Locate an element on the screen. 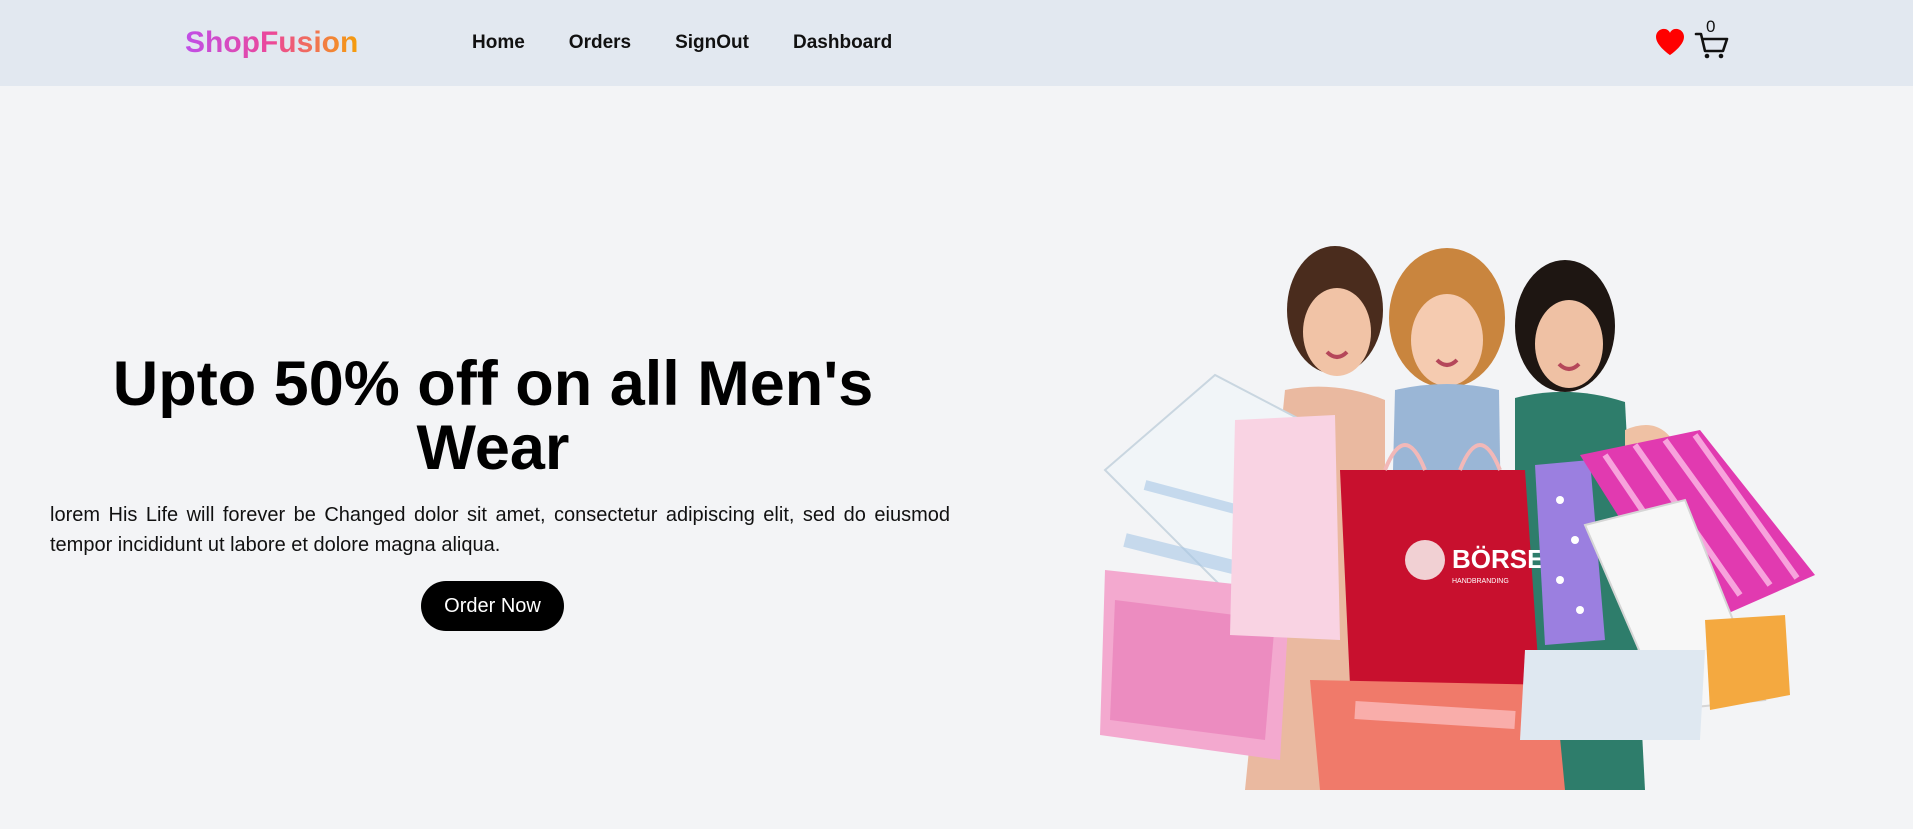 The width and height of the screenshot is (1913, 829). nav-links: Home Orders SignOut Dashboard is located at coordinates (682, 43).